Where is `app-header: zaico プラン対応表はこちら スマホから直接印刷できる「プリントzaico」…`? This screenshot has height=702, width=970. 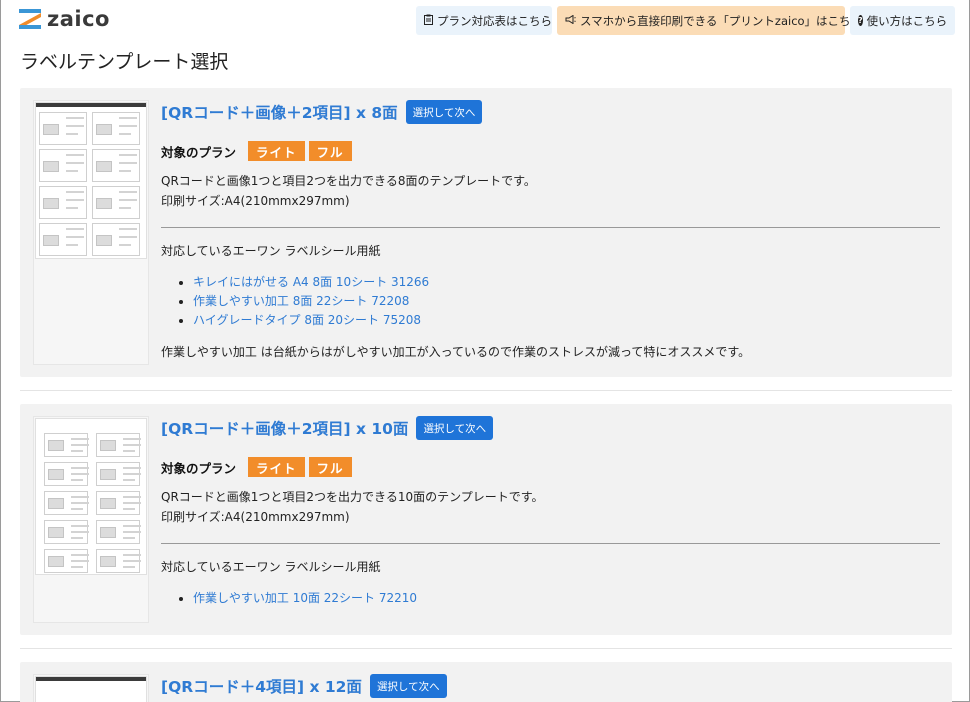 app-header: zaico プラン対応表はこちら スマホから直接印刷できる「プリントzaico」… is located at coordinates (485, 20).